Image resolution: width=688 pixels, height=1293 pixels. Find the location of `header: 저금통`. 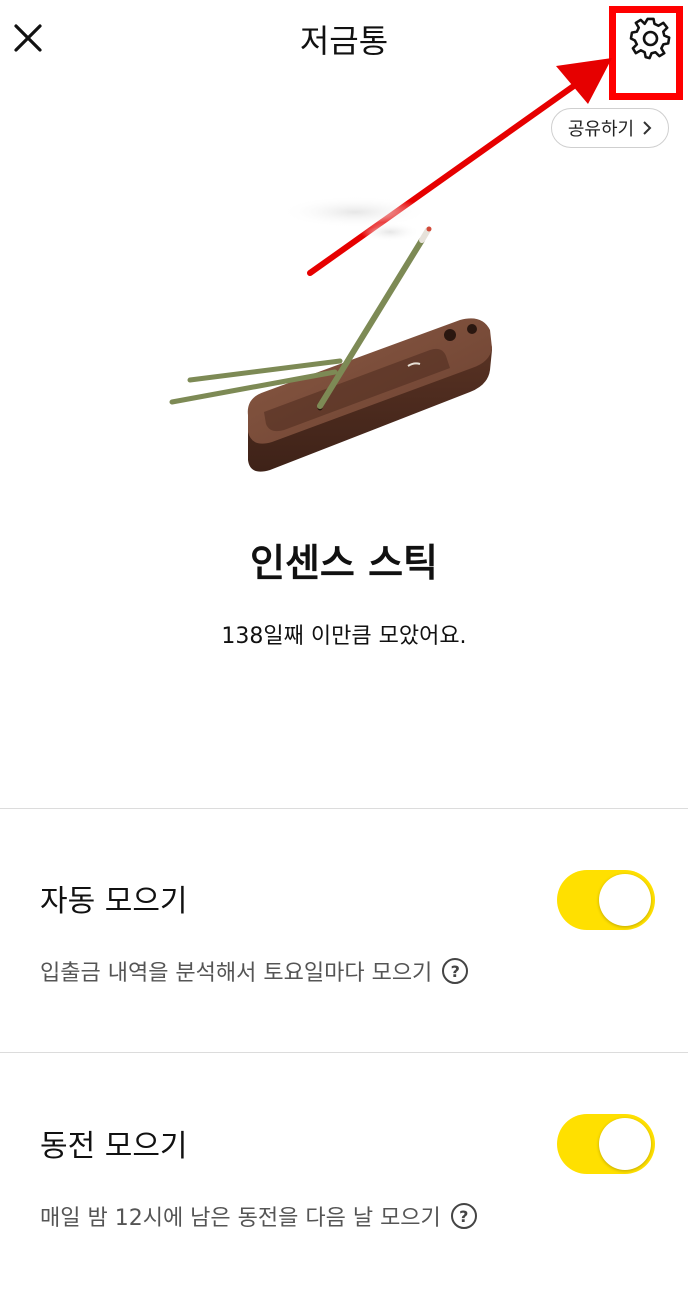

header: 저금통 is located at coordinates (344, 40).